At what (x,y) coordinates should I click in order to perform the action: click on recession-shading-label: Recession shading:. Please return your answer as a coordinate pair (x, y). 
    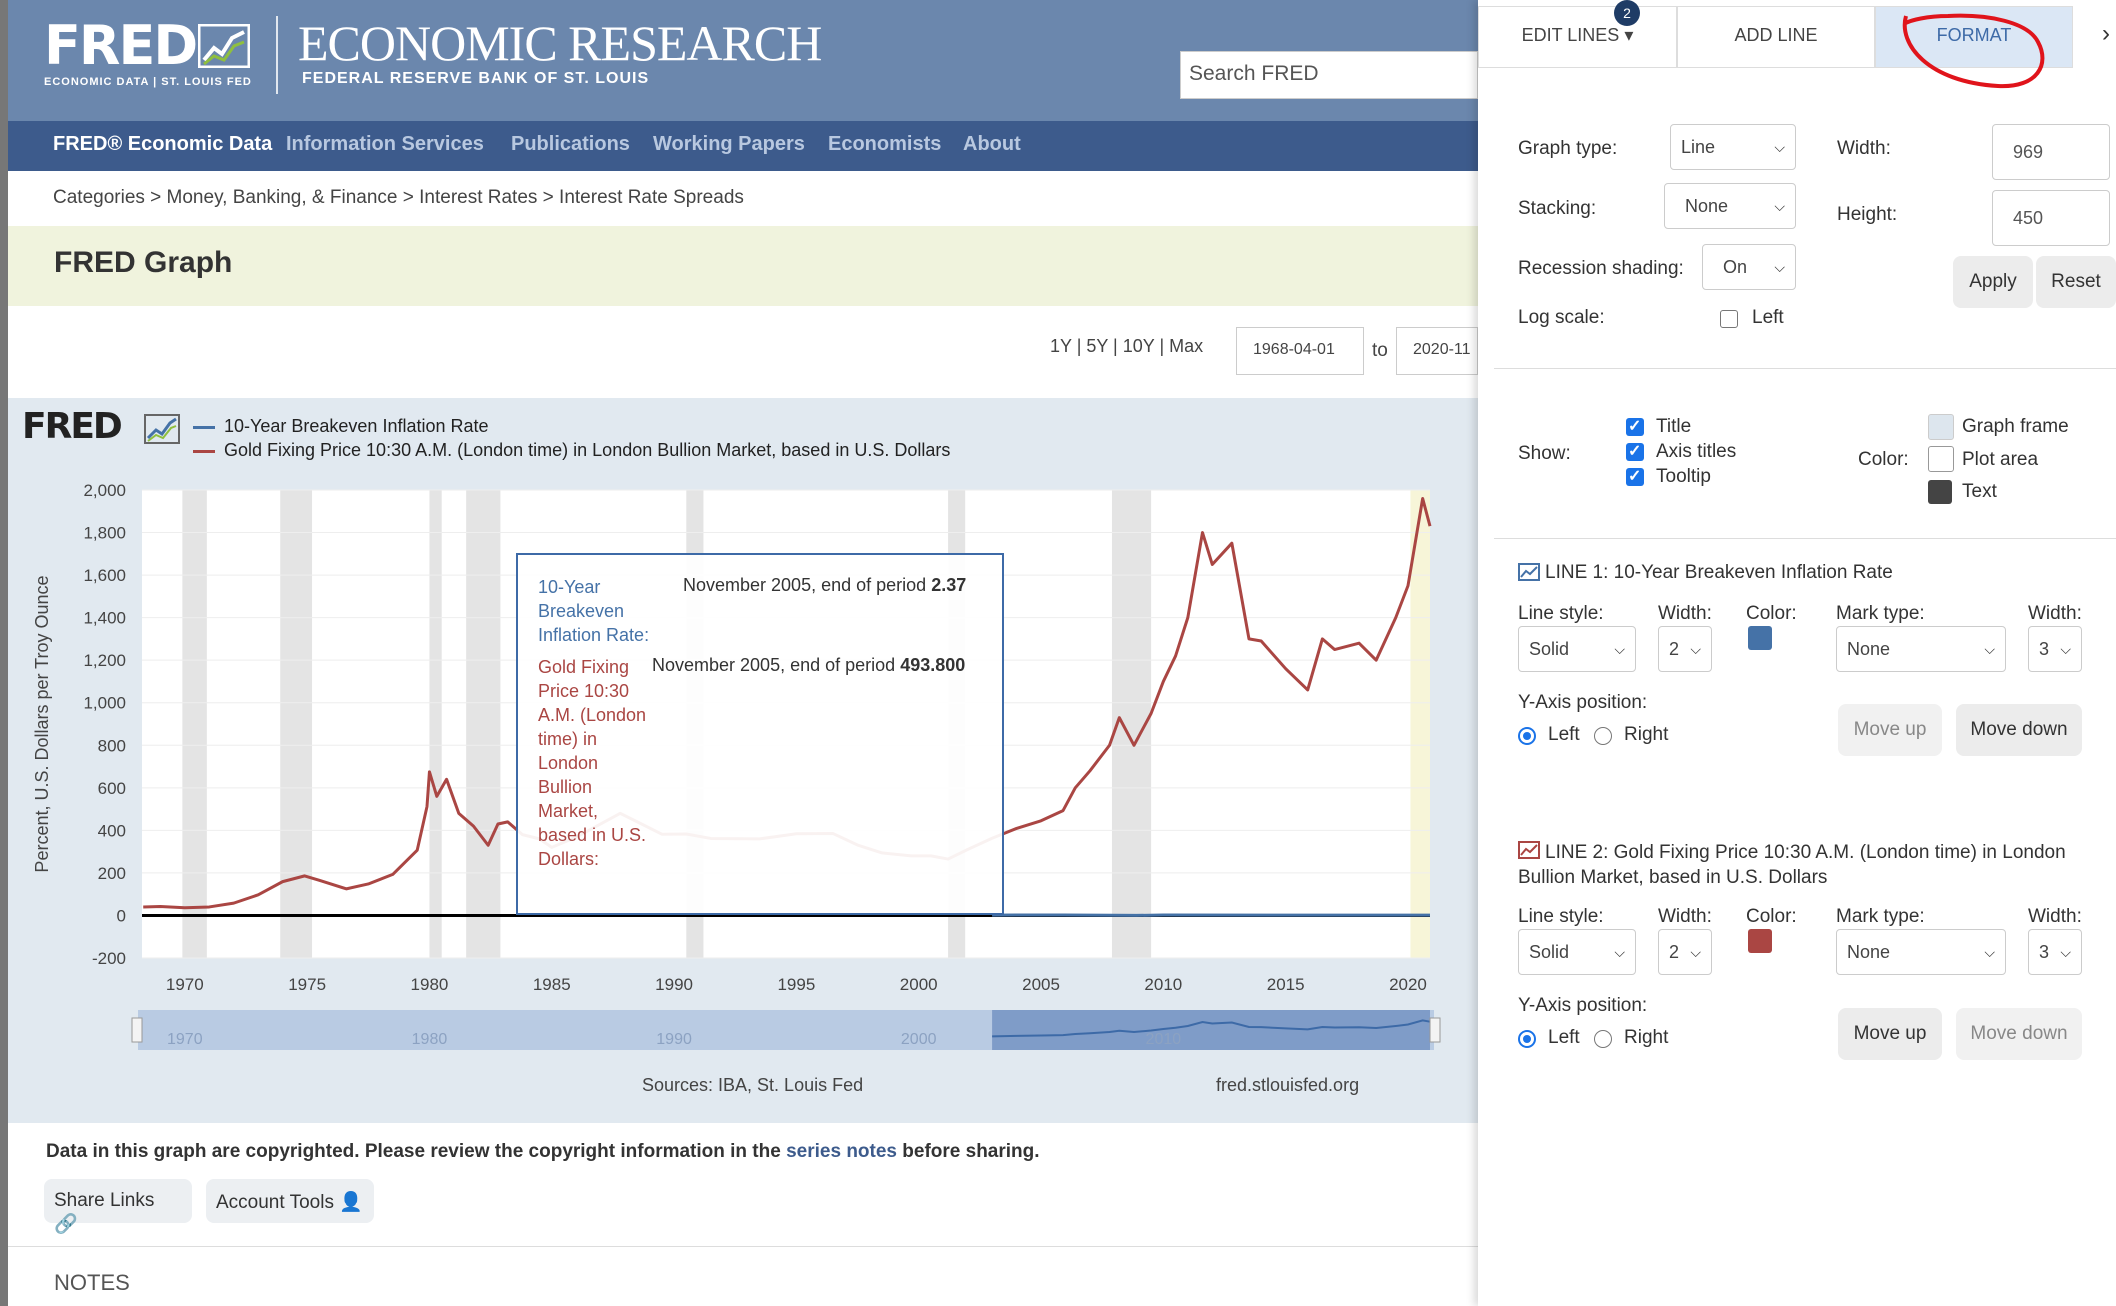
    Looking at the image, I should click on (1601, 268).